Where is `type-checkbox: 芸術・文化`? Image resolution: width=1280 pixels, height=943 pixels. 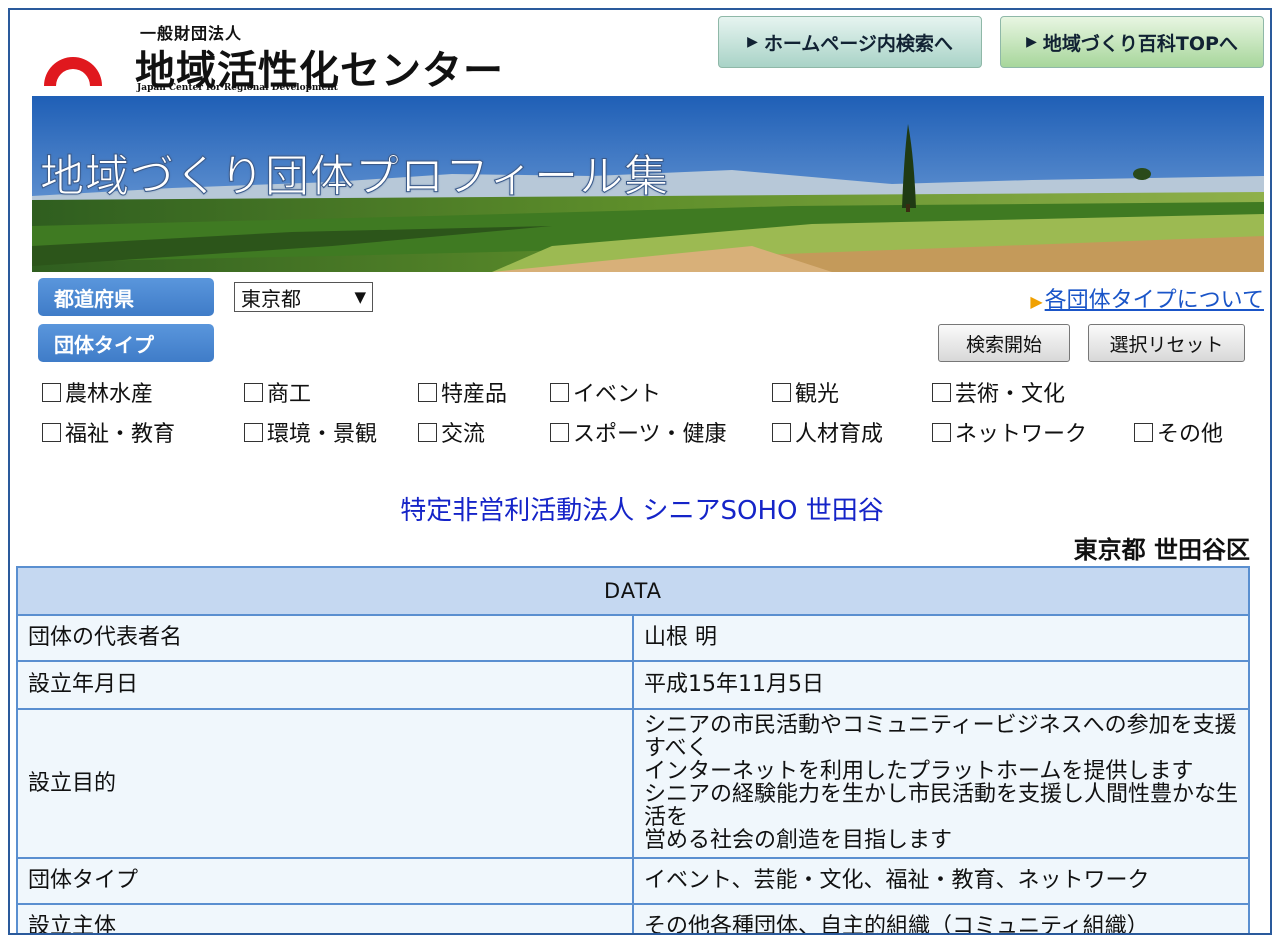
type-checkbox: 芸術・文化 is located at coordinates (998, 392).